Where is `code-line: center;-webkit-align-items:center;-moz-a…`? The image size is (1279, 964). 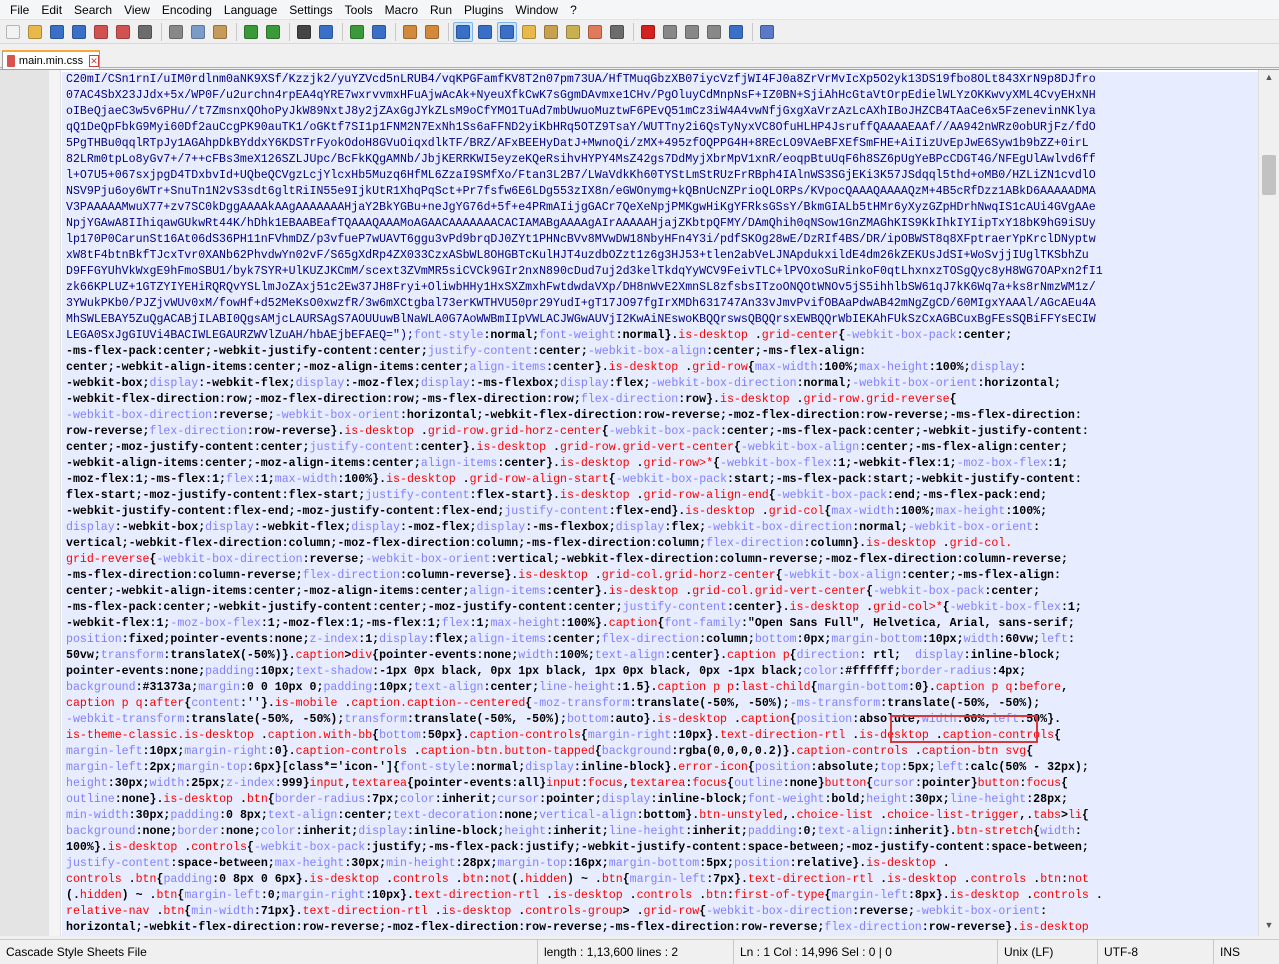 code-line: center;-webkit-align-items:center;-moz-a… is located at coordinates (546, 367).